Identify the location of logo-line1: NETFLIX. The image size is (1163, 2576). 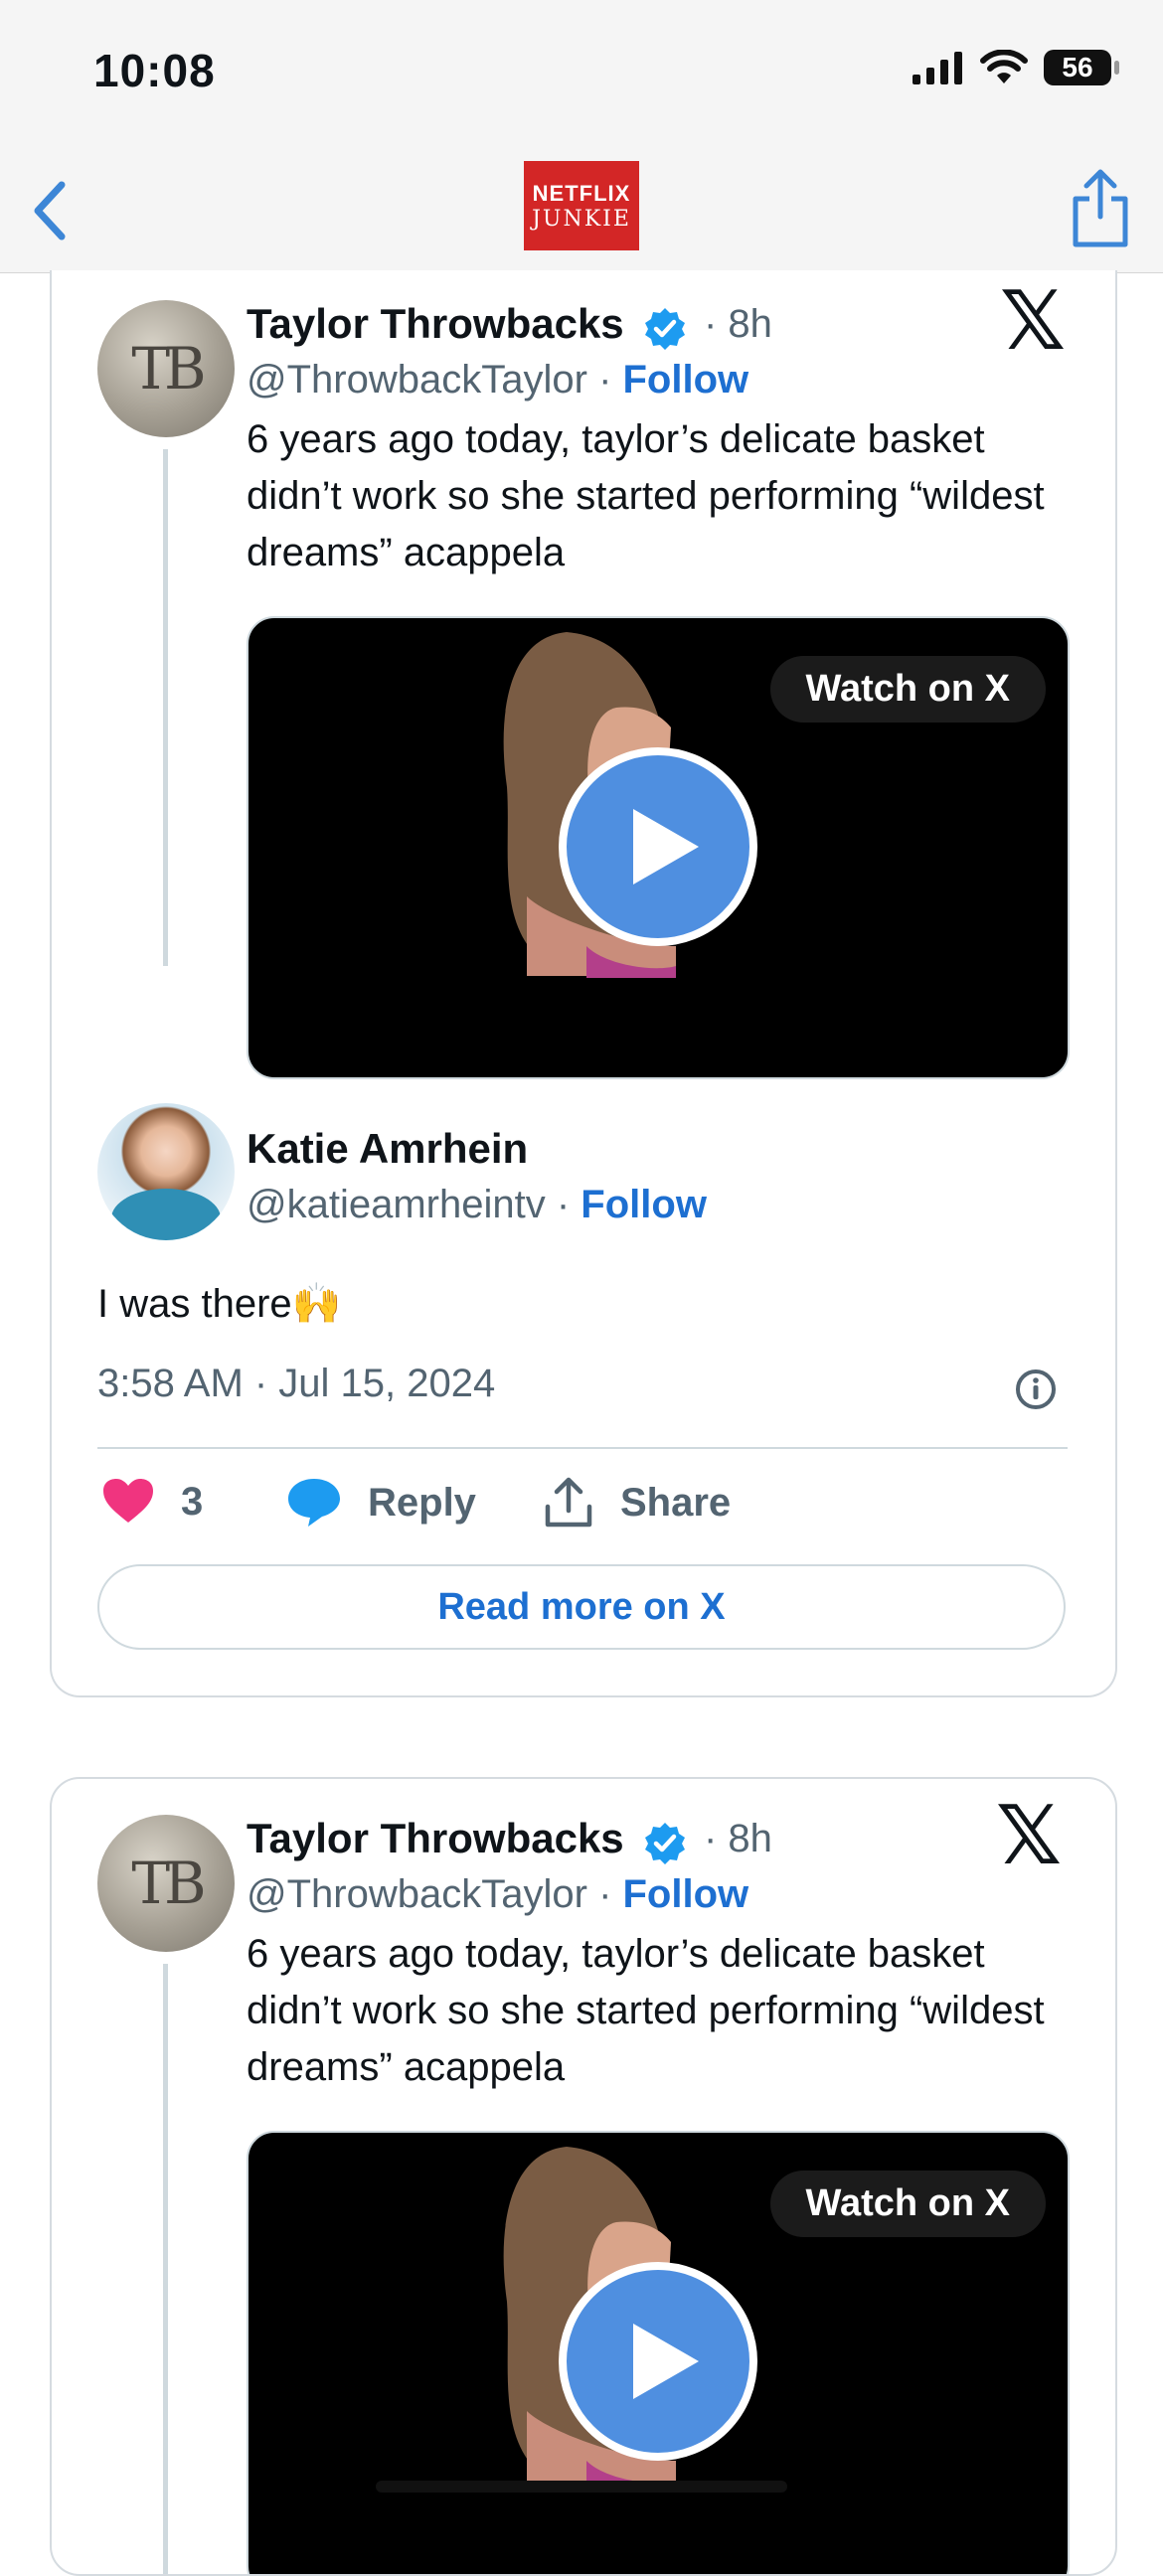
(581, 193).